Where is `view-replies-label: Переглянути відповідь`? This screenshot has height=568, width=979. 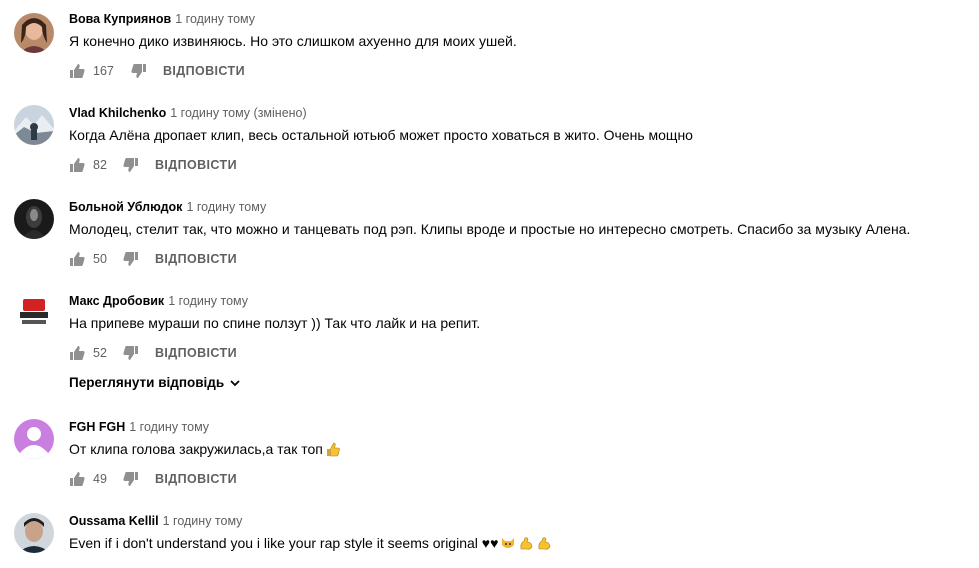
view-replies-label: Переглянути відповідь is located at coordinates (147, 382).